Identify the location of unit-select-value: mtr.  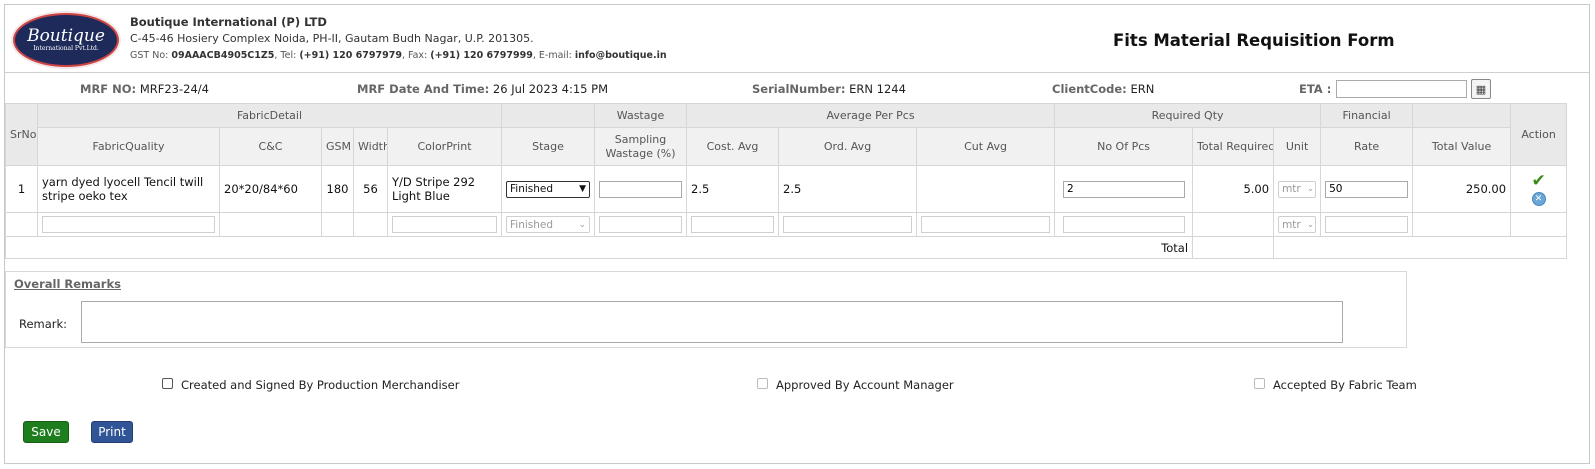
(1291, 189).